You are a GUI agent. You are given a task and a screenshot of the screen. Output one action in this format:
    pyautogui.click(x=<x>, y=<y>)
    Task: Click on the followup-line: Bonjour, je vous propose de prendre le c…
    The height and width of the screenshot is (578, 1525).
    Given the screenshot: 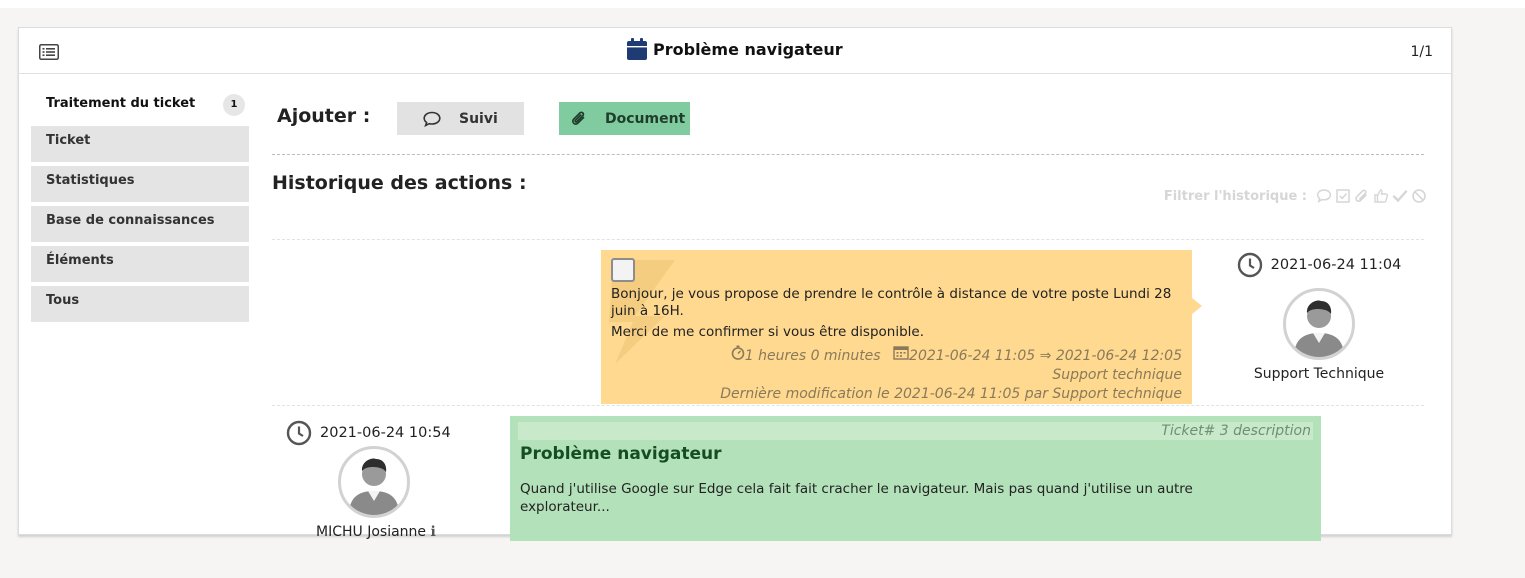 What is the action you would take?
    pyautogui.click(x=891, y=302)
    